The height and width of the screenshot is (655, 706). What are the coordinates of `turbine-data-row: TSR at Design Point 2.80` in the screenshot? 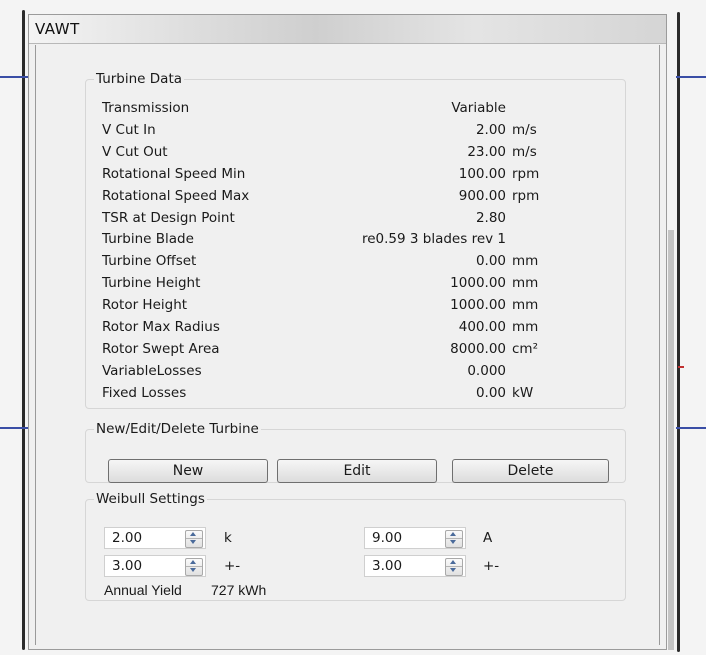 It's located at (332, 218).